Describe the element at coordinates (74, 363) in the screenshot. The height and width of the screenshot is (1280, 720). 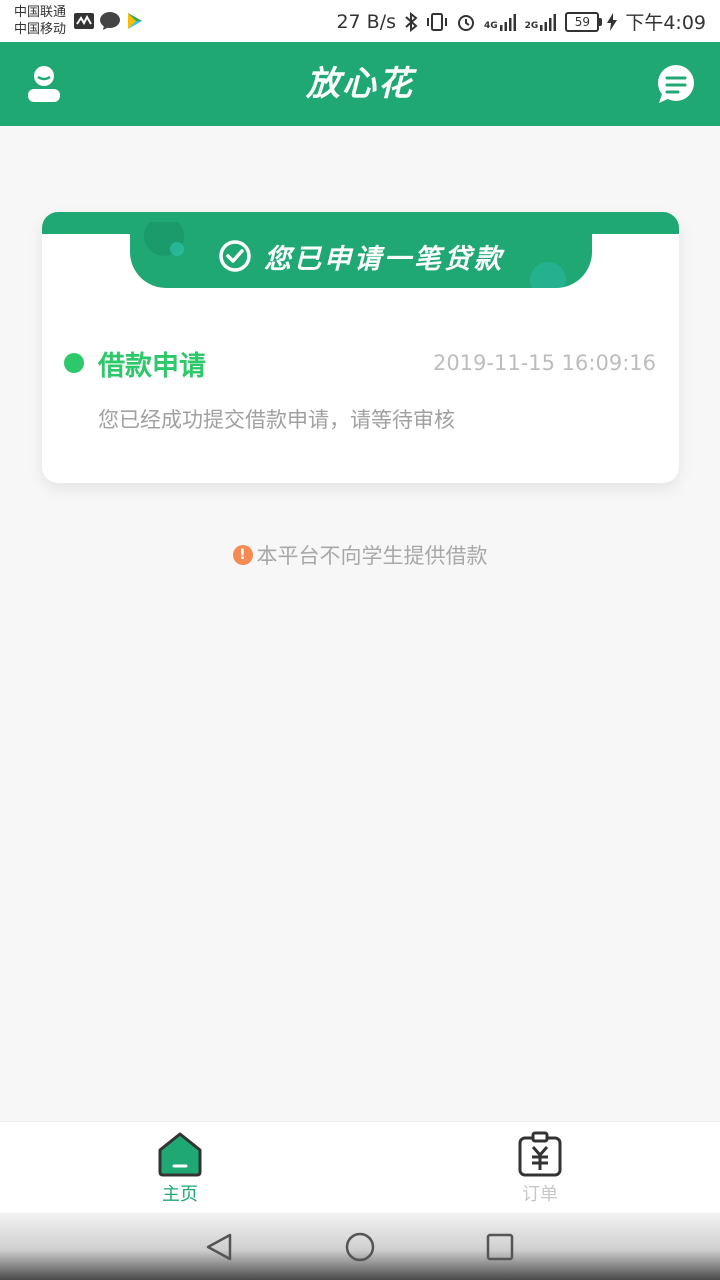
I see `step-indicator-dot` at that location.